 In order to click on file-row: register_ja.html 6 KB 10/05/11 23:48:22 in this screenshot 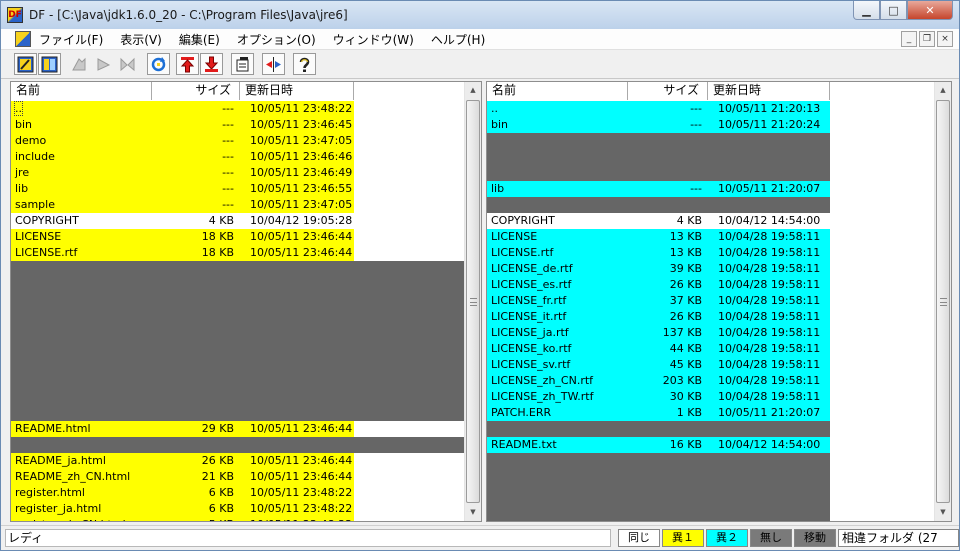, I will do `click(182, 509)`.